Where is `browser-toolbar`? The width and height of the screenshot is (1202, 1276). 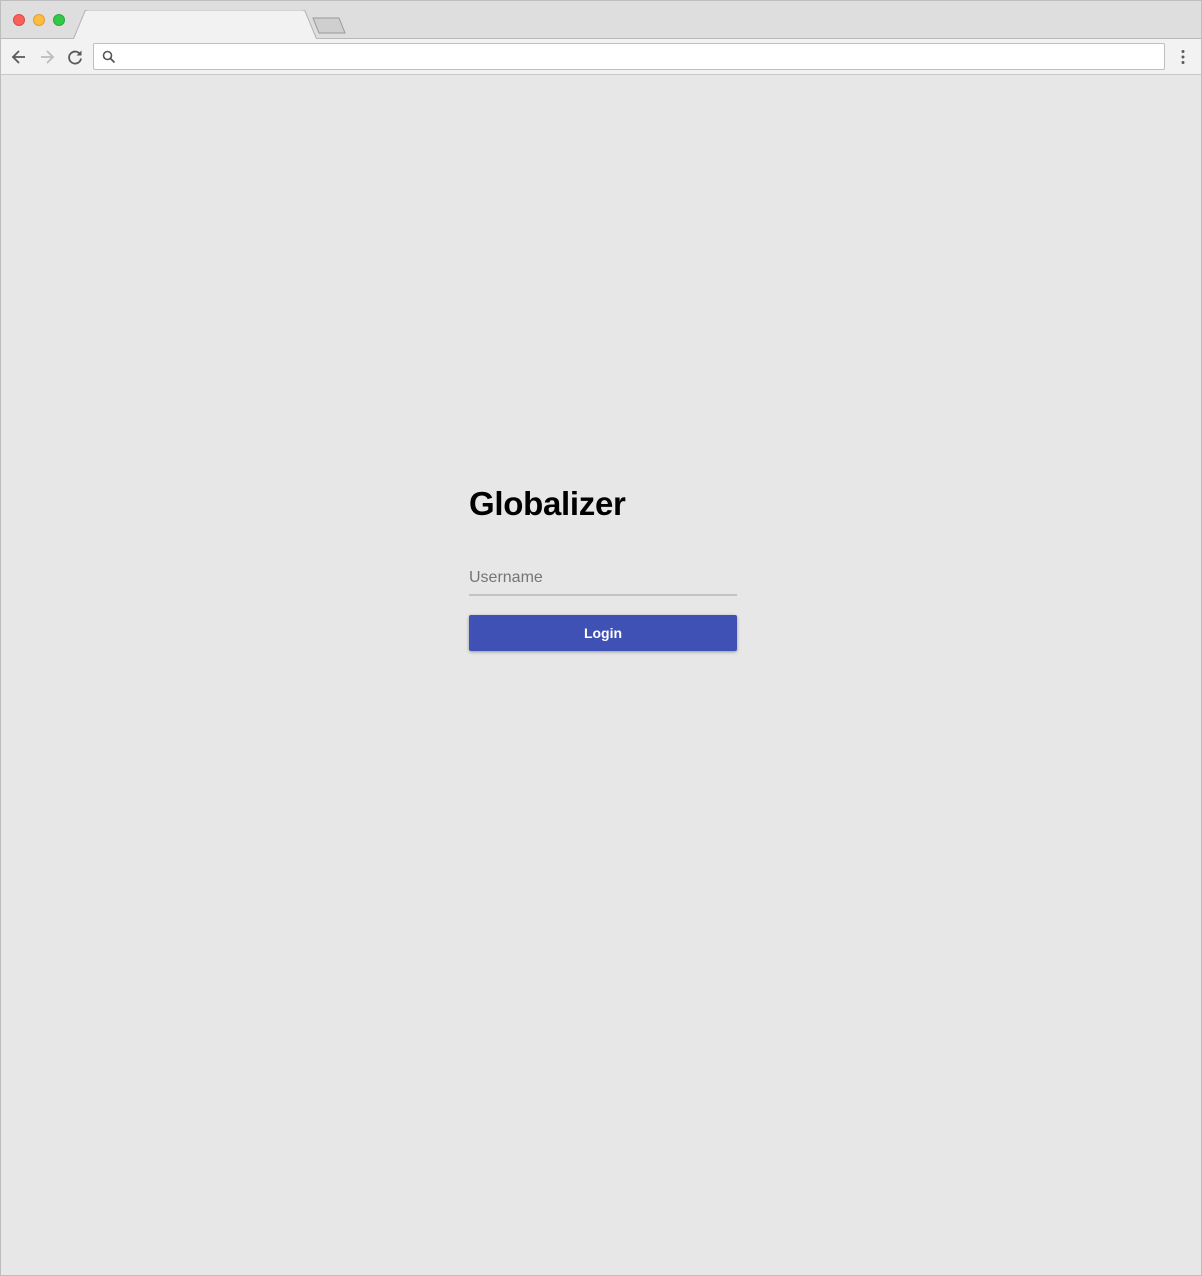
browser-toolbar is located at coordinates (601, 57).